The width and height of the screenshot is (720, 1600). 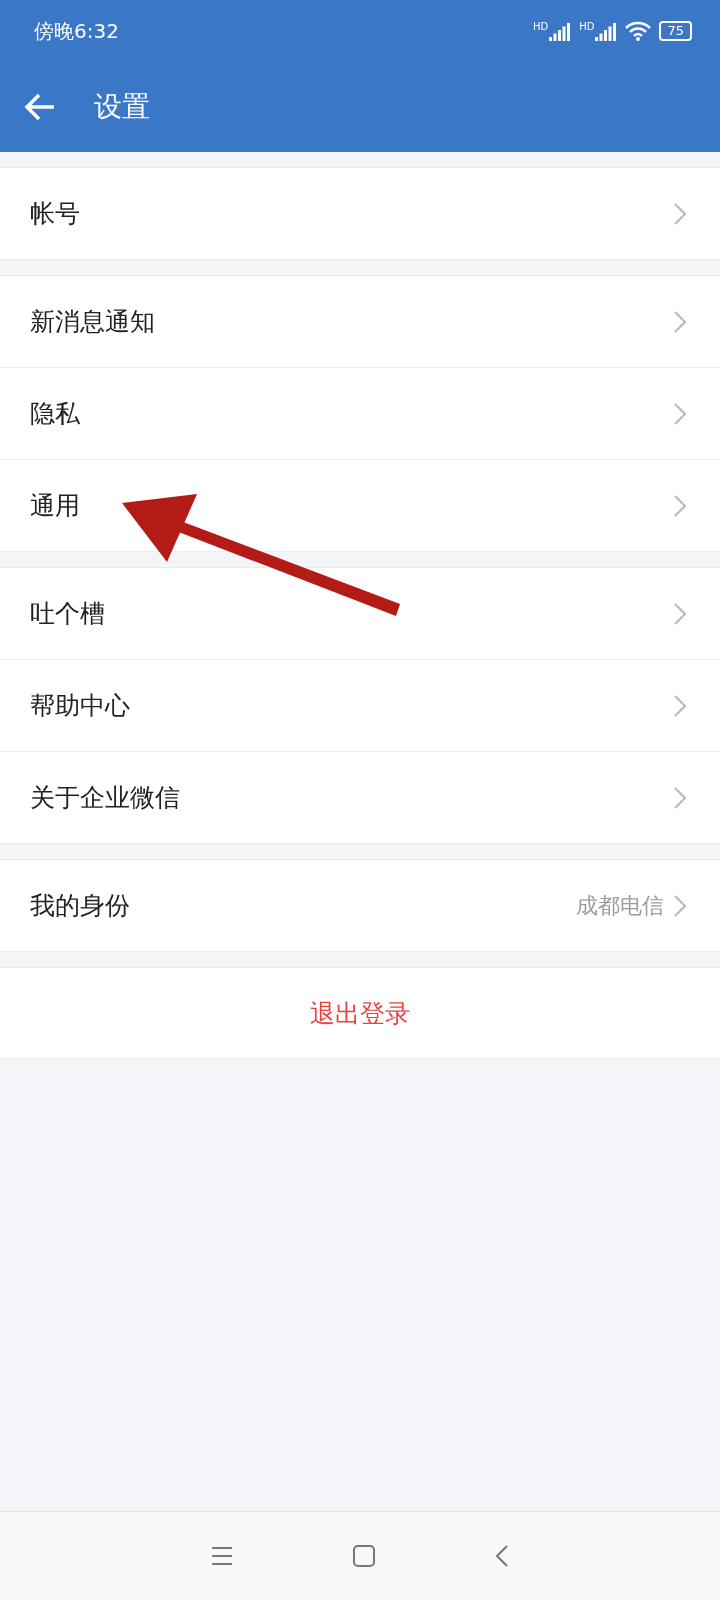 I want to click on status-time: 傍晚6:32, so click(x=77, y=31).